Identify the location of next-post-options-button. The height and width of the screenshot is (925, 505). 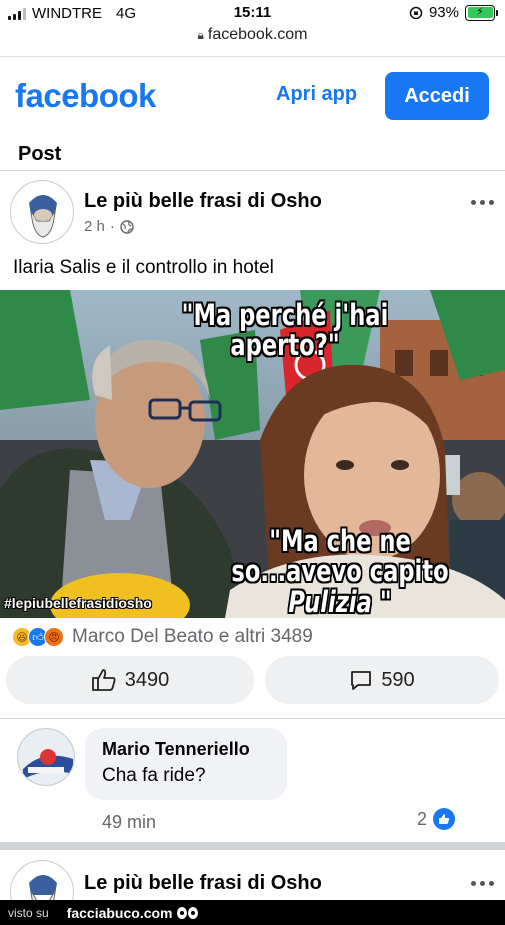
(482, 883).